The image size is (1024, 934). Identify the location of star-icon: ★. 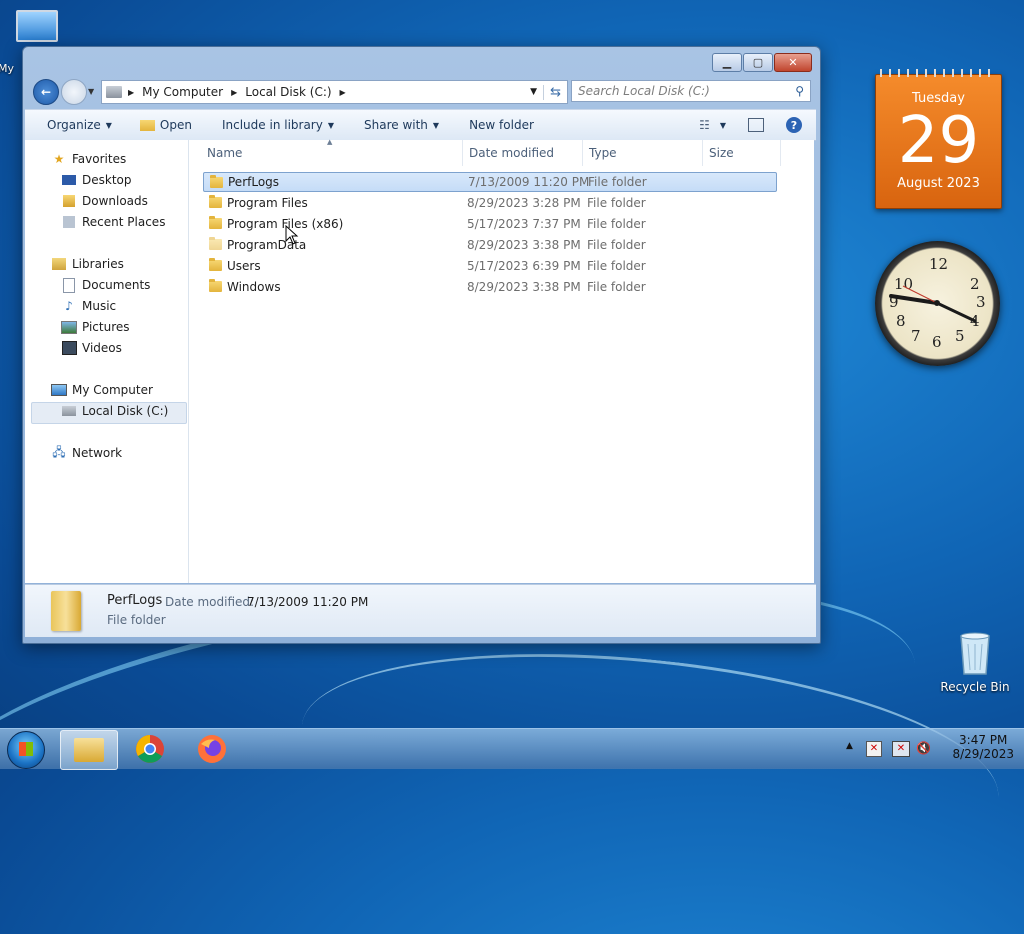
(59, 159).